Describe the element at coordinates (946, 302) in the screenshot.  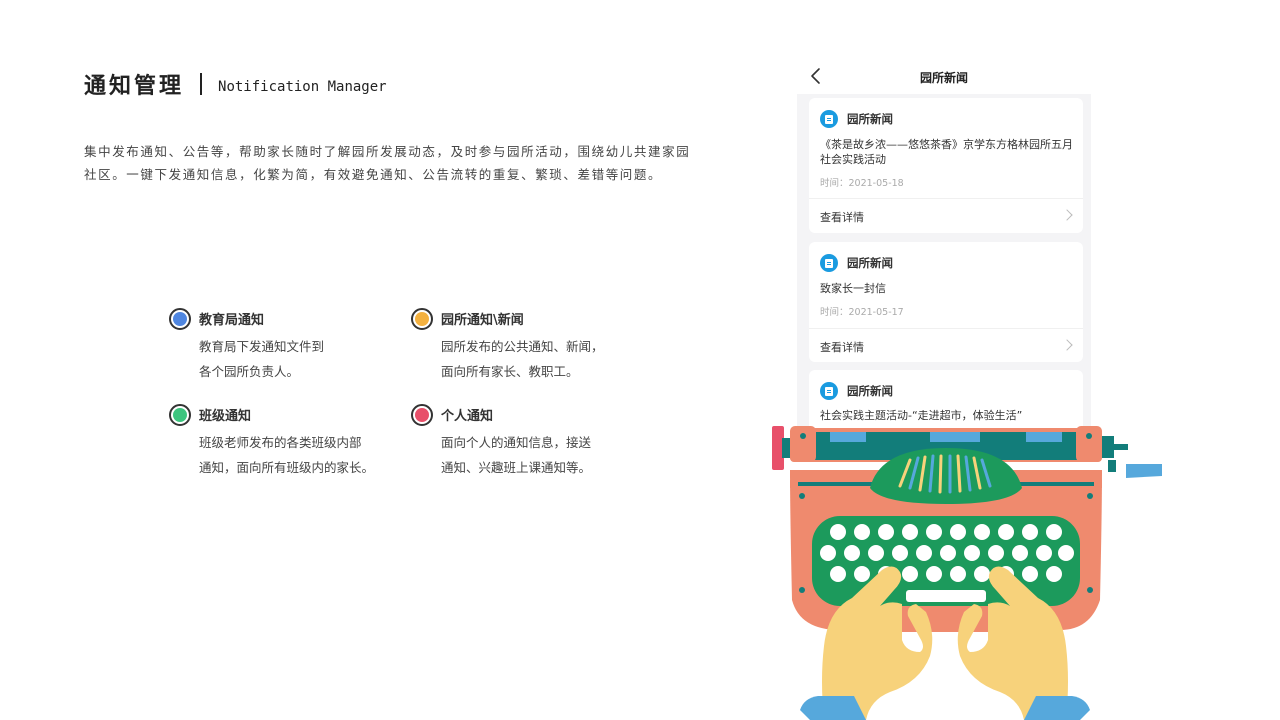
I see `news-card: 园所新闻 致家长一封信 时间：2021-05-17 查看详情` at that location.